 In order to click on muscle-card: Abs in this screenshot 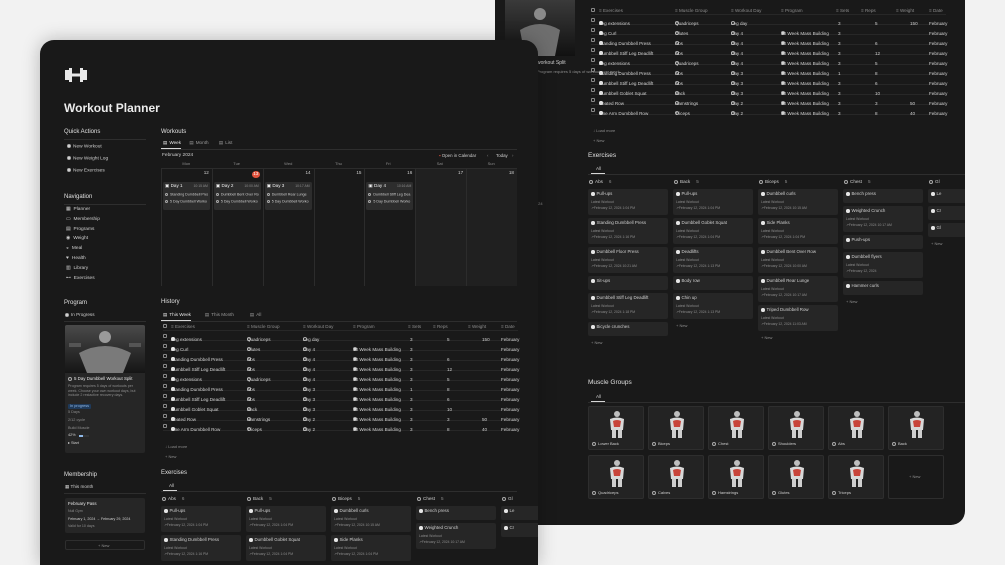, I will do `click(856, 428)`.